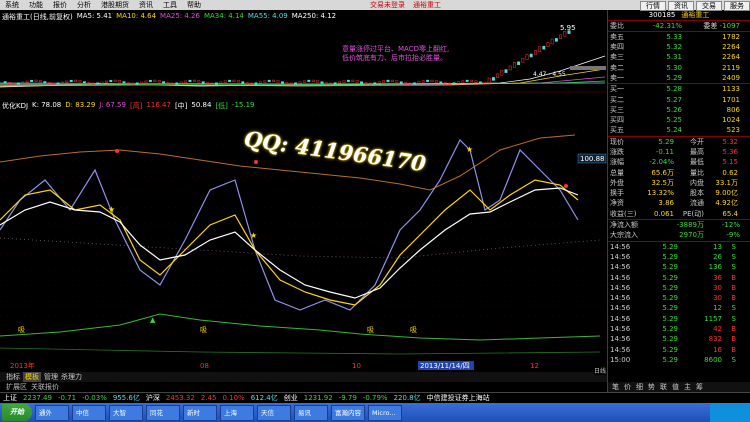  Describe the element at coordinates (274, 412) in the screenshot. I see `taskbar-task: 天信` at that location.